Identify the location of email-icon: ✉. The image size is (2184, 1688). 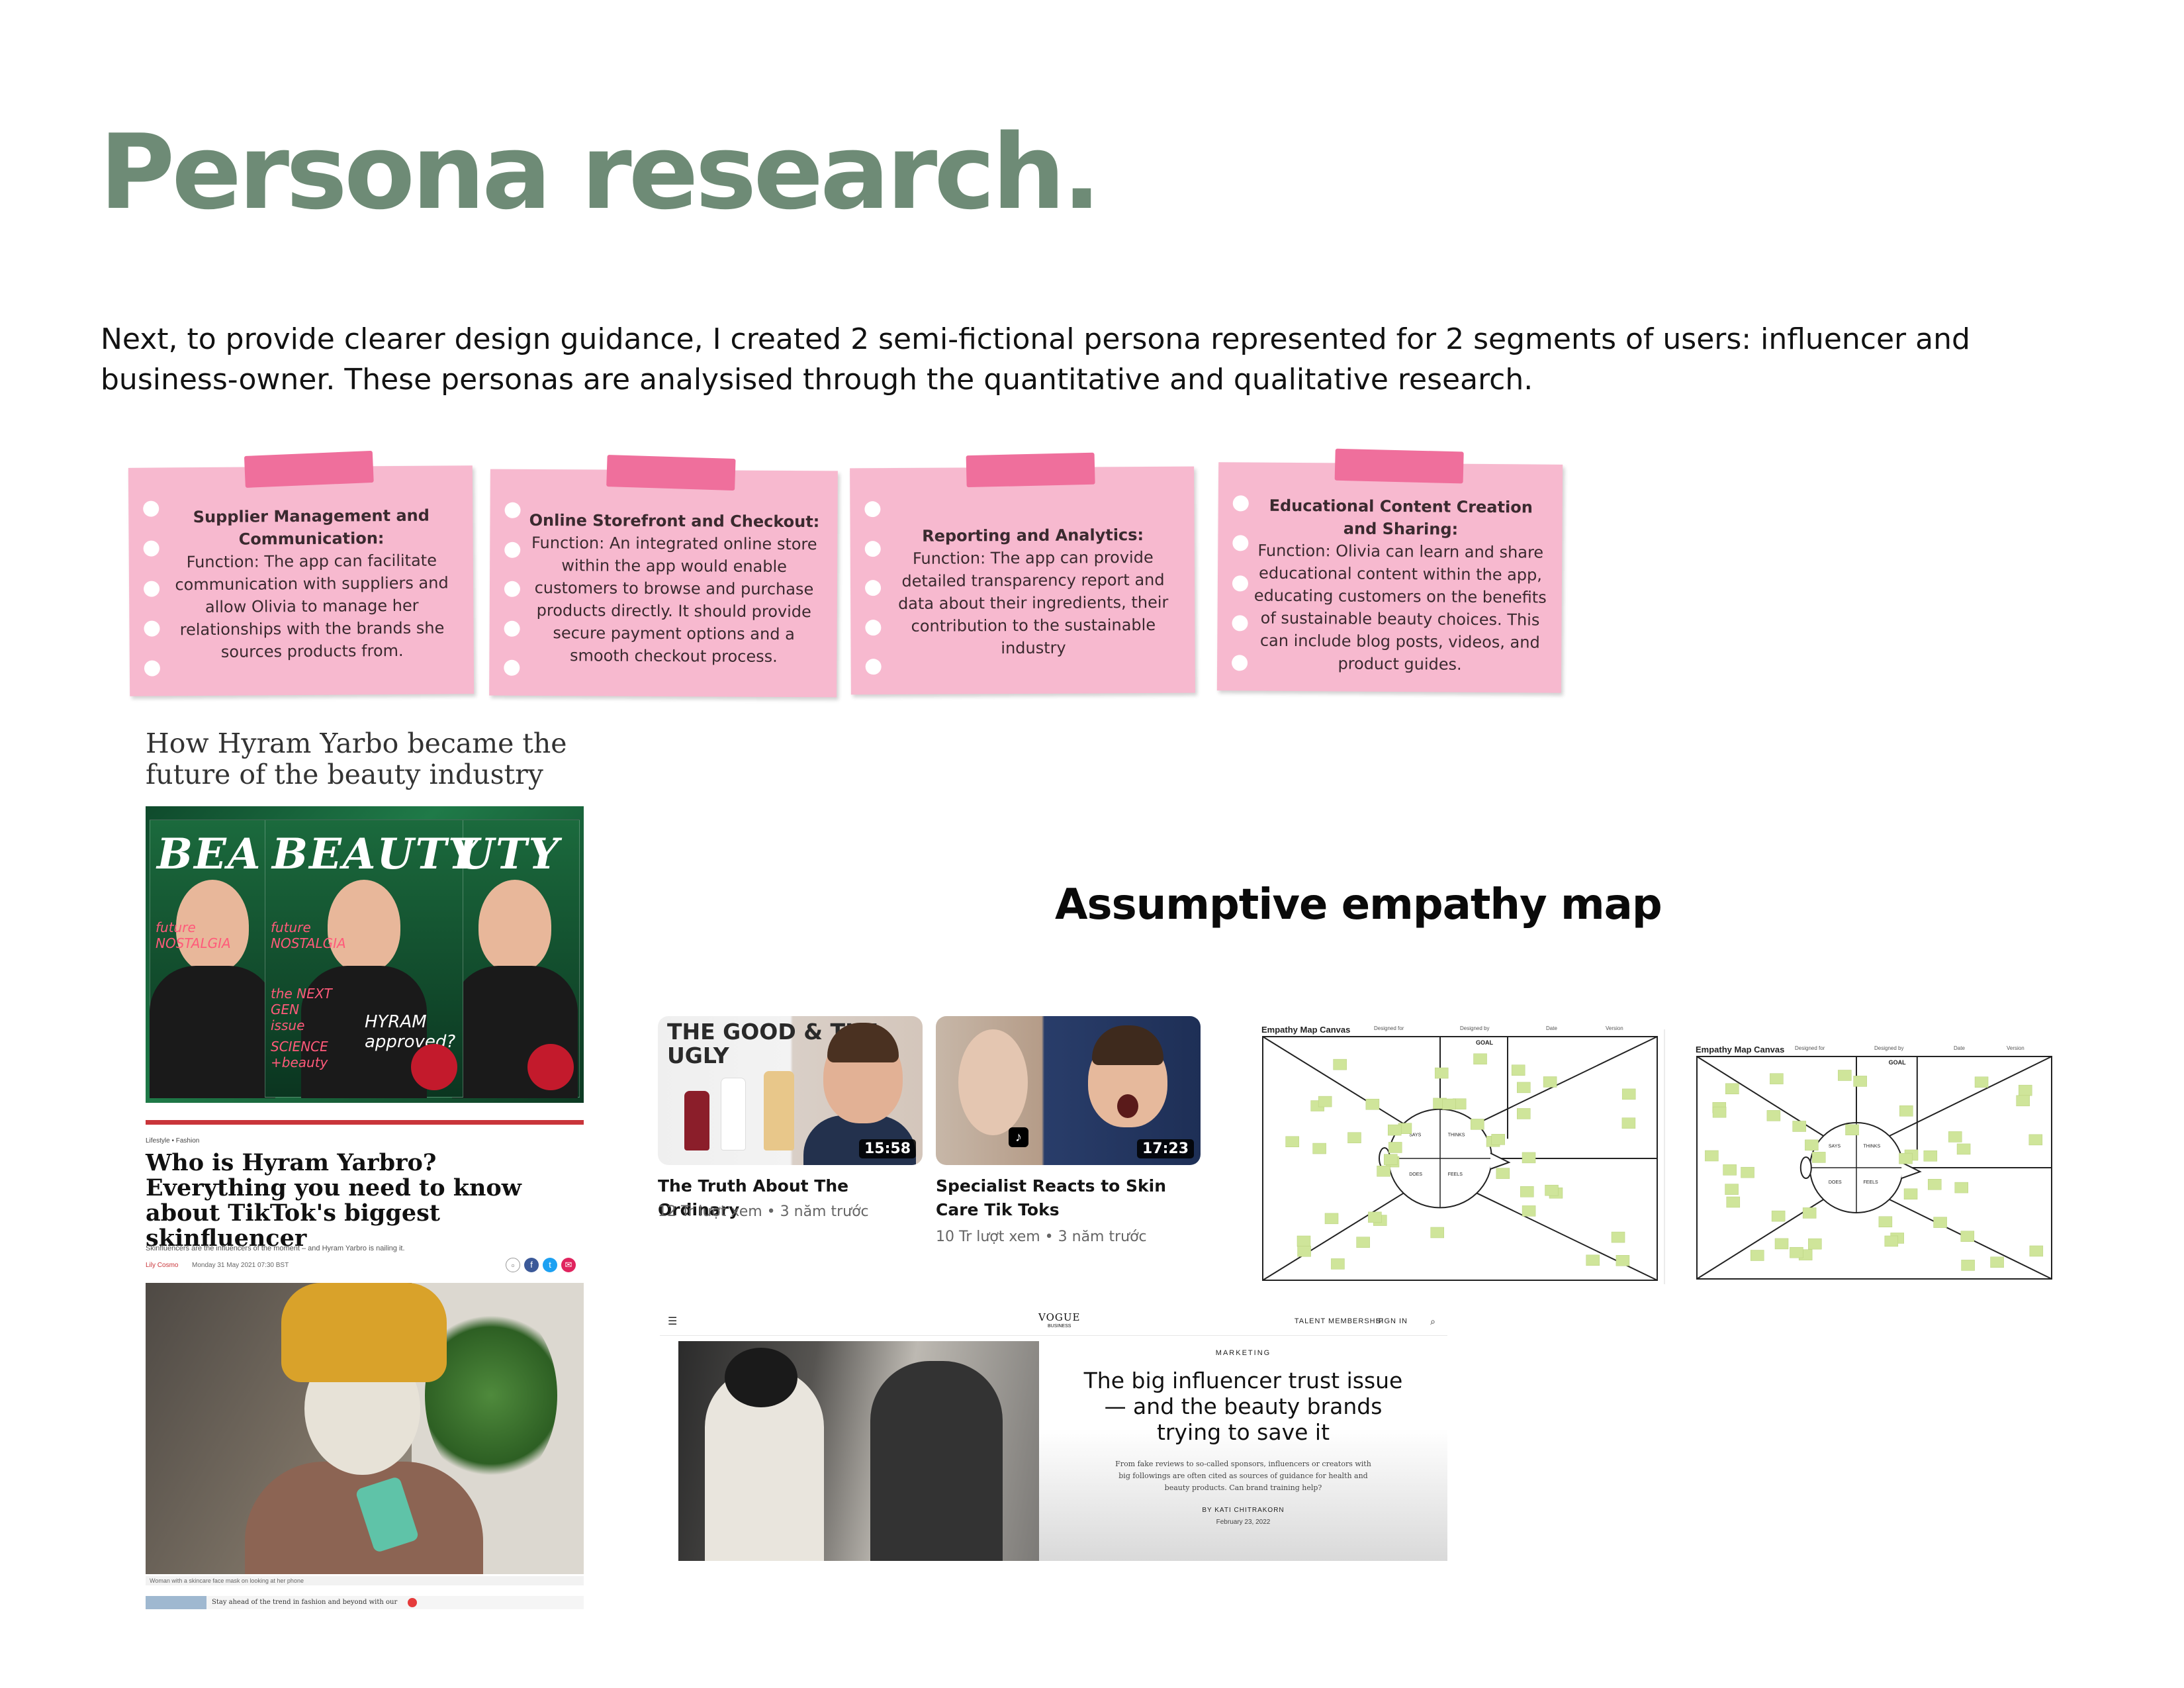
(568, 1265).